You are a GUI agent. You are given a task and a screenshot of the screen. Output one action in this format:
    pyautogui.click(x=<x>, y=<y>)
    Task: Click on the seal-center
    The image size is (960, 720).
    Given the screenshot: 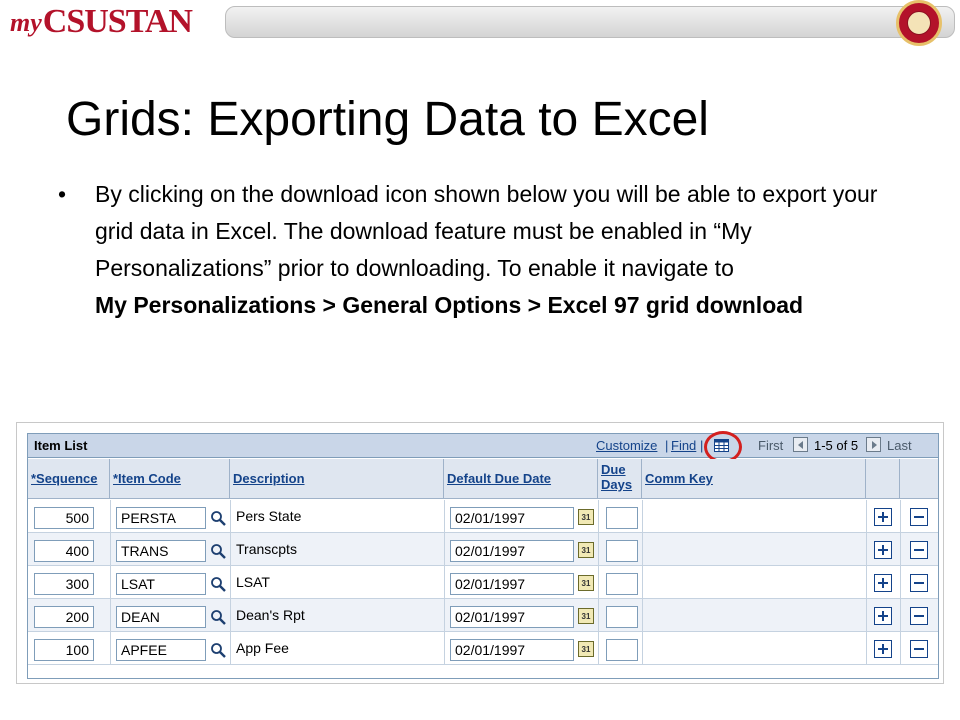 What is the action you would take?
    pyautogui.click(x=919, y=23)
    